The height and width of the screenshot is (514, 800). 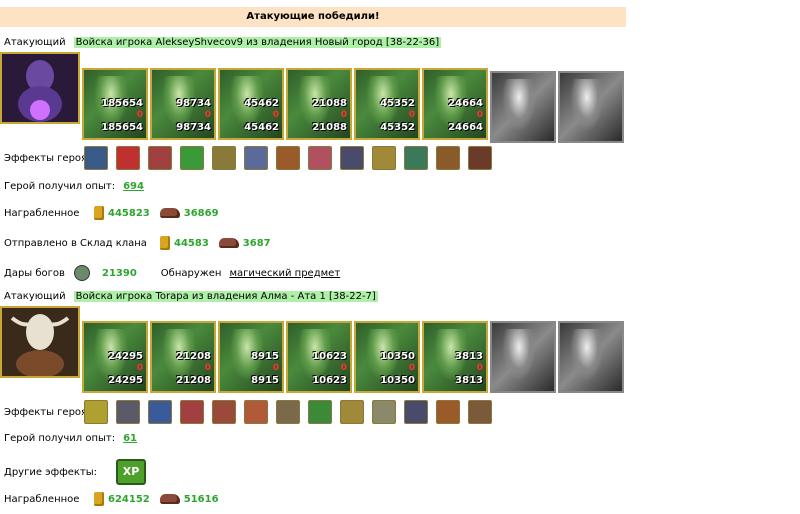 I want to click on found-label: Обнаружен, so click(x=191, y=273).